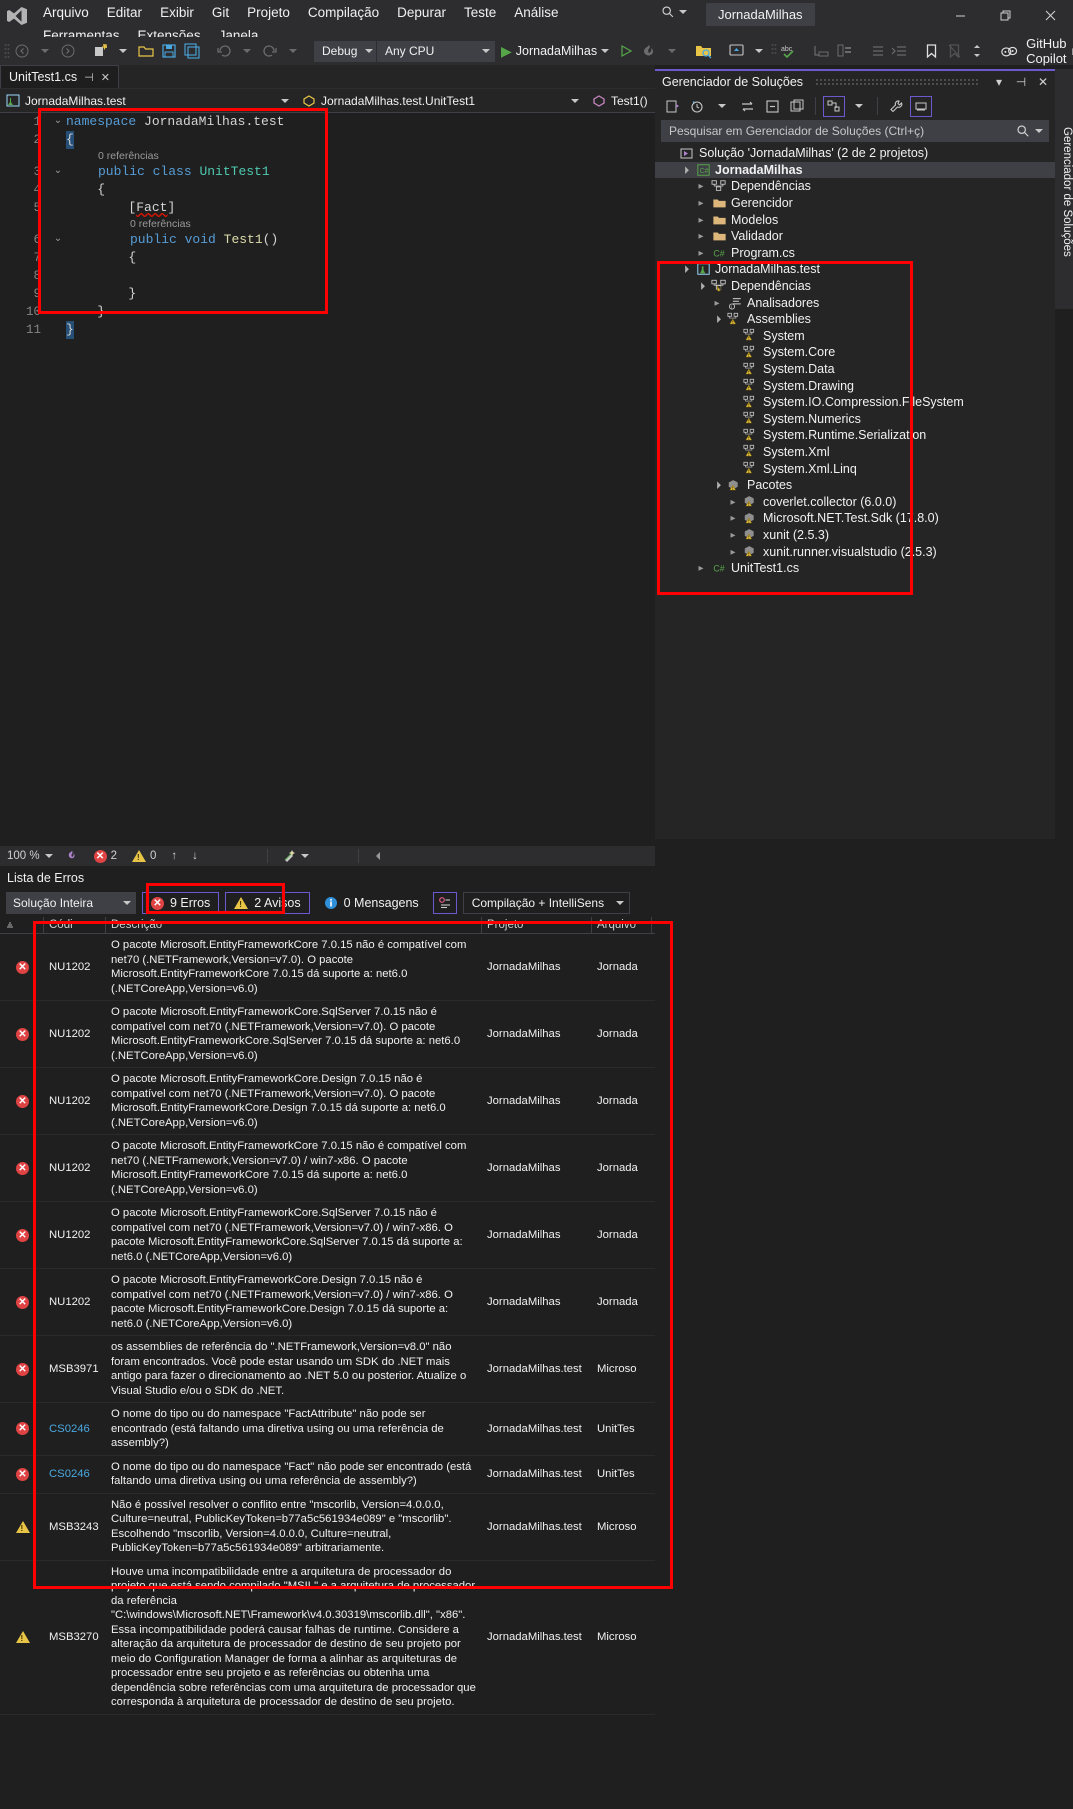  I want to click on code-cleanup-icon, so click(295, 856).